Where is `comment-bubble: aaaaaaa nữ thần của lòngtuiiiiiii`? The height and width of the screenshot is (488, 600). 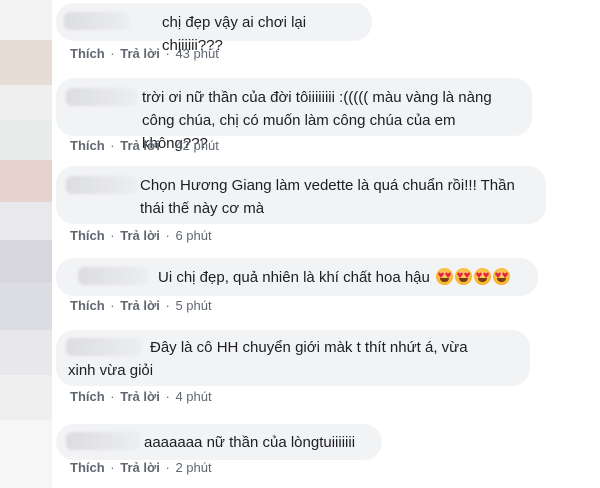 comment-bubble: aaaaaaa nữ thần của lòngtuiiiiiii is located at coordinates (219, 442).